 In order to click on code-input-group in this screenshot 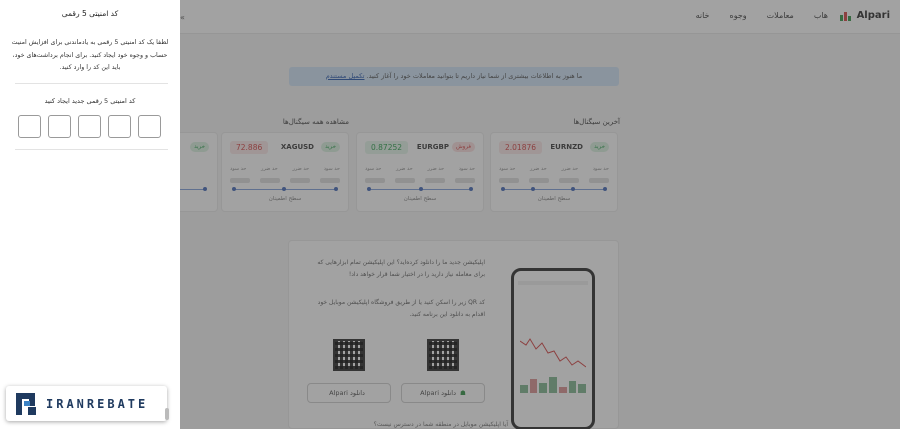, I will do `click(89, 126)`.